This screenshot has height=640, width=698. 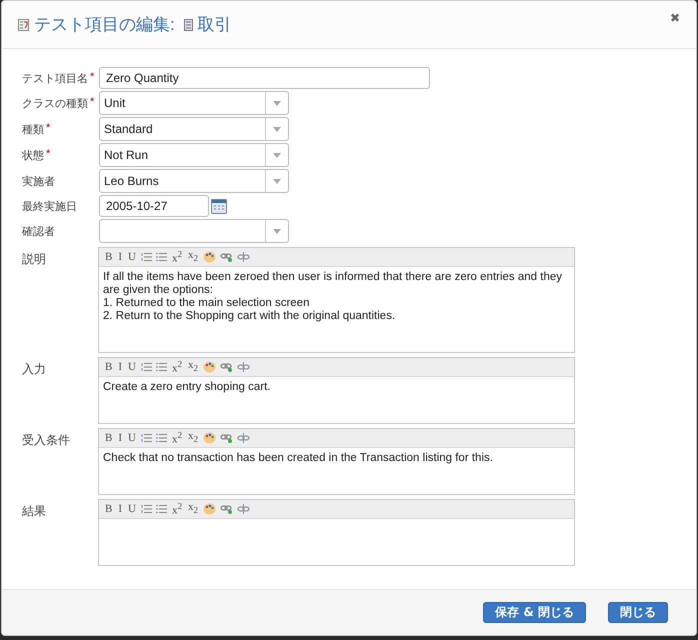 What do you see at coordinates (194, 155) in the screenshot?
I see `dropdown-field: Not Run` at bounding box center [194, 155].